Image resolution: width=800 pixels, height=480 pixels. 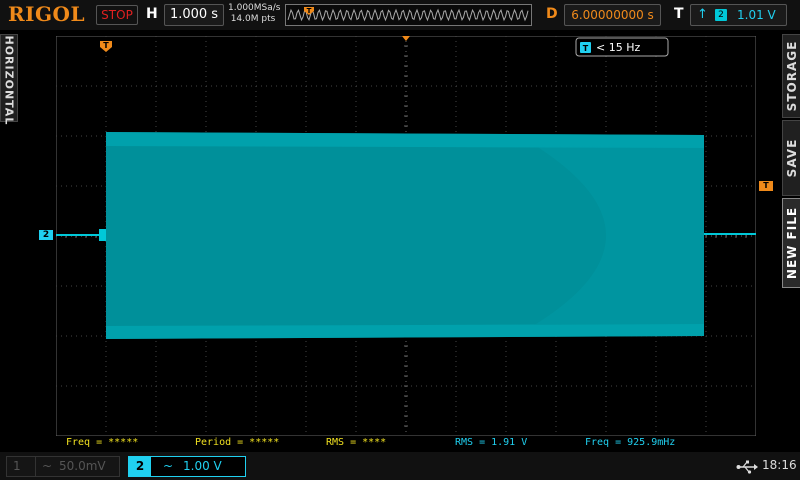 I want to click on trigger-level-marker: T, so click(x=766, y=186).